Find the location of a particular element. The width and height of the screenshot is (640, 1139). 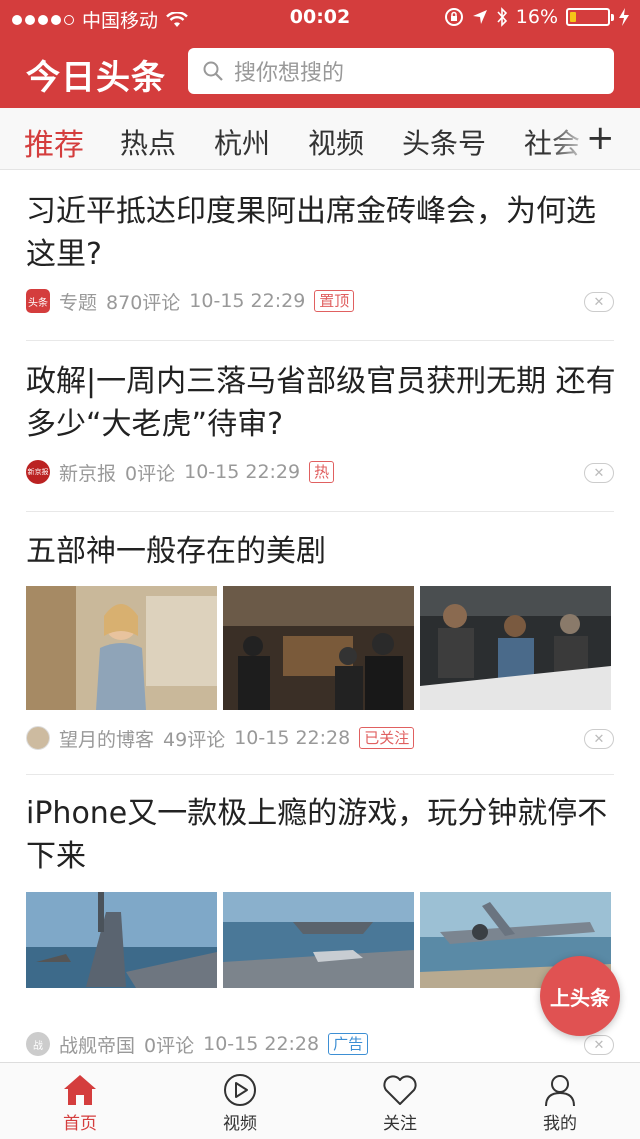

comment-count: 870评论 is located at coordinates (143, 302).